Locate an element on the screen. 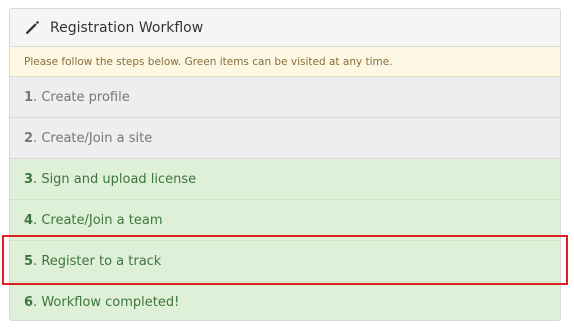 The image size is (574, 335). step-create-profile: 1. Create profile is located at coordinates (285, 97).